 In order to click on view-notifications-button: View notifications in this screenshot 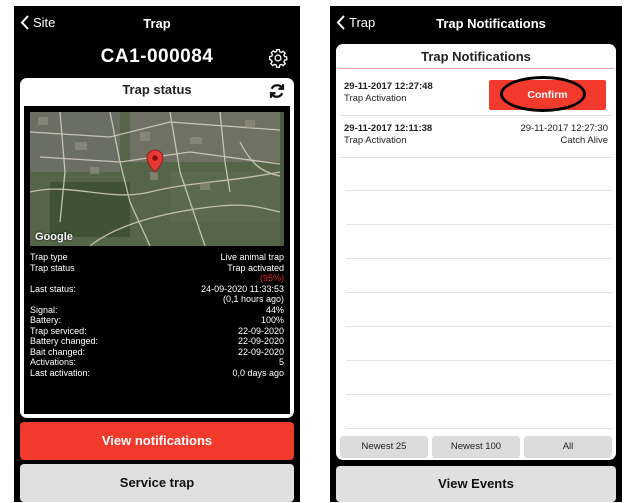, I will do `click(157, 441)`.